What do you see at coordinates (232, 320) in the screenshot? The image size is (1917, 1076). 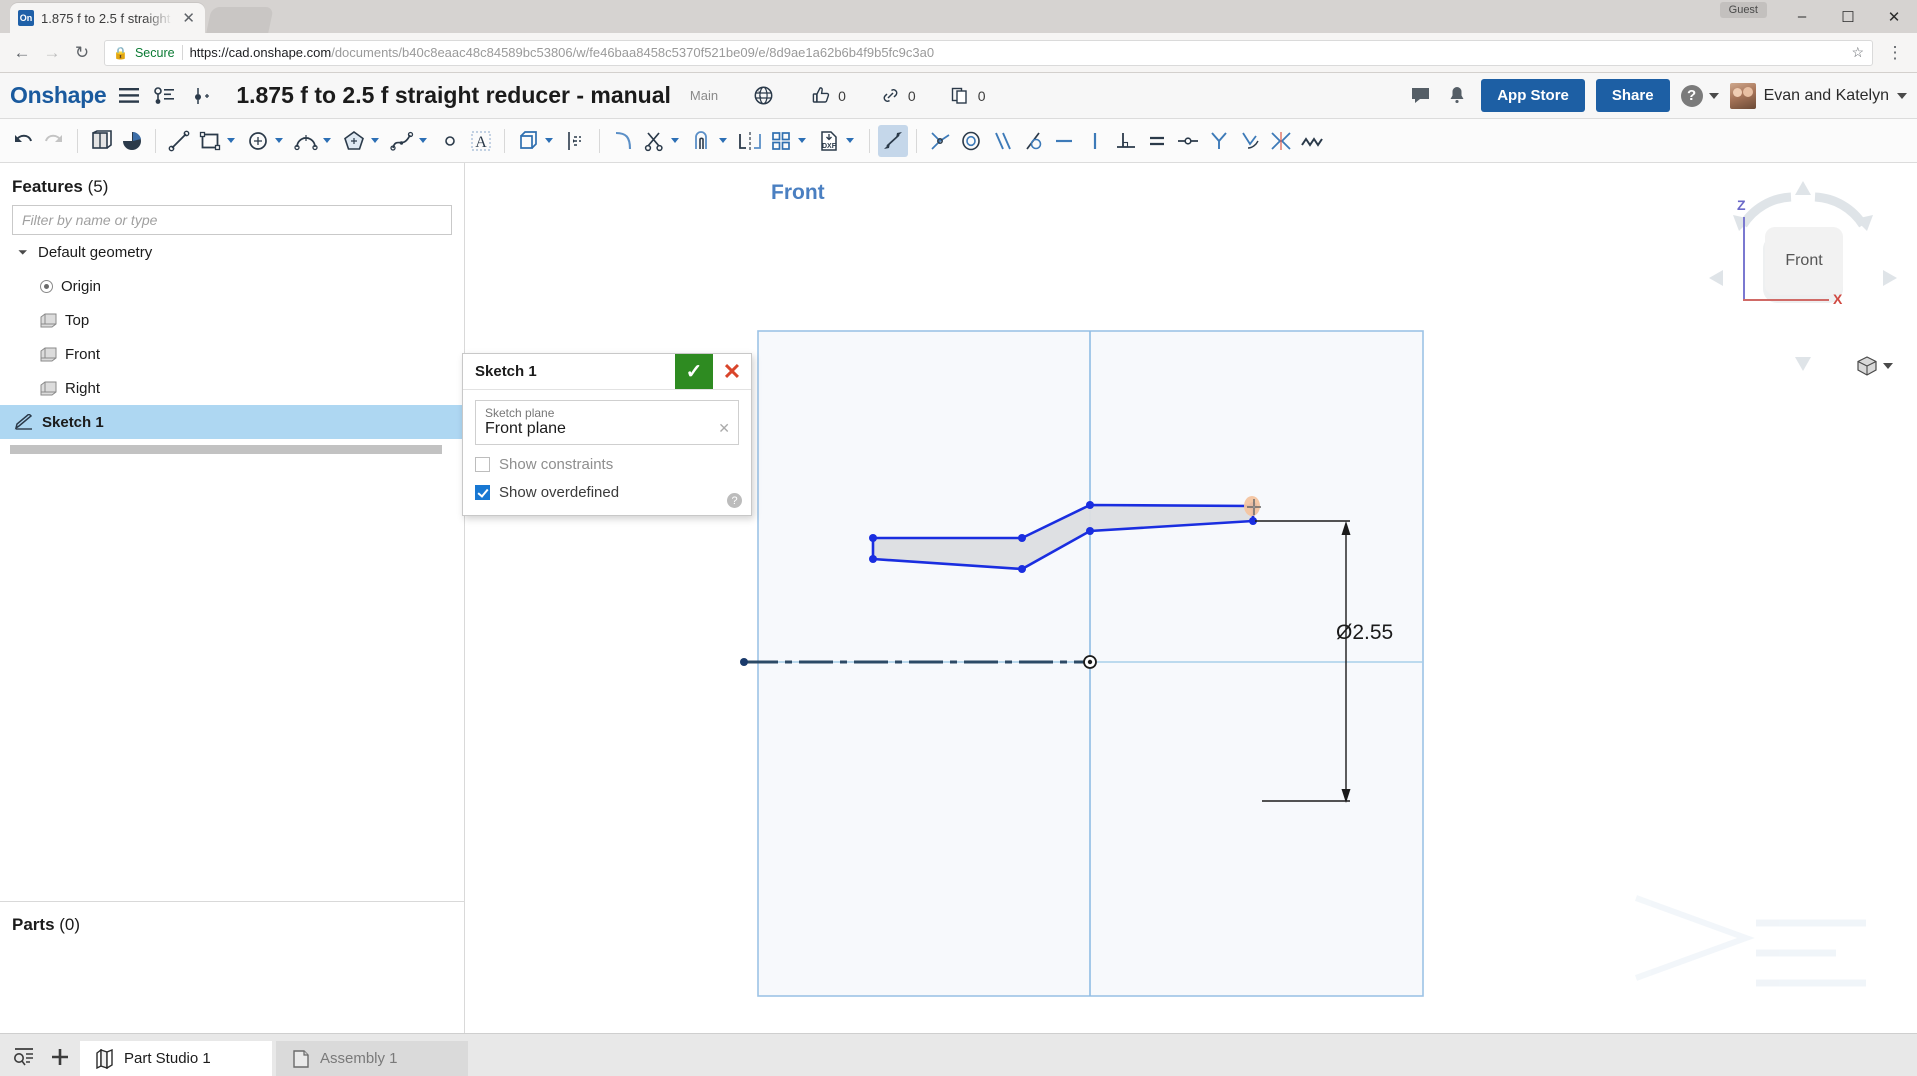 I see `tree-item-top: Top` at bounding box center [232, 320].